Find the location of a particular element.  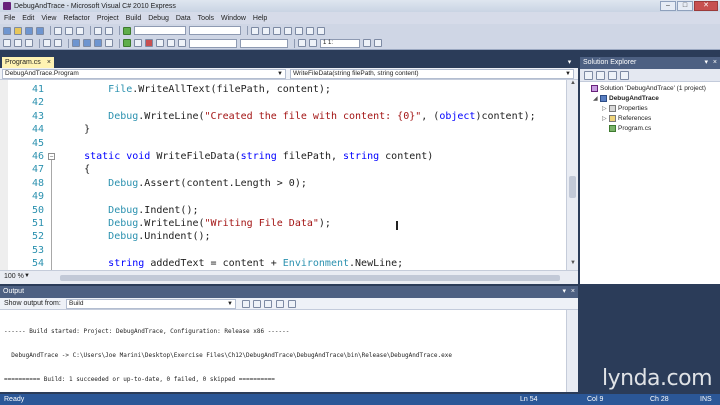

editor-vertical-scrollbar: ▲ ▼ is located at coordinates (572, 175).